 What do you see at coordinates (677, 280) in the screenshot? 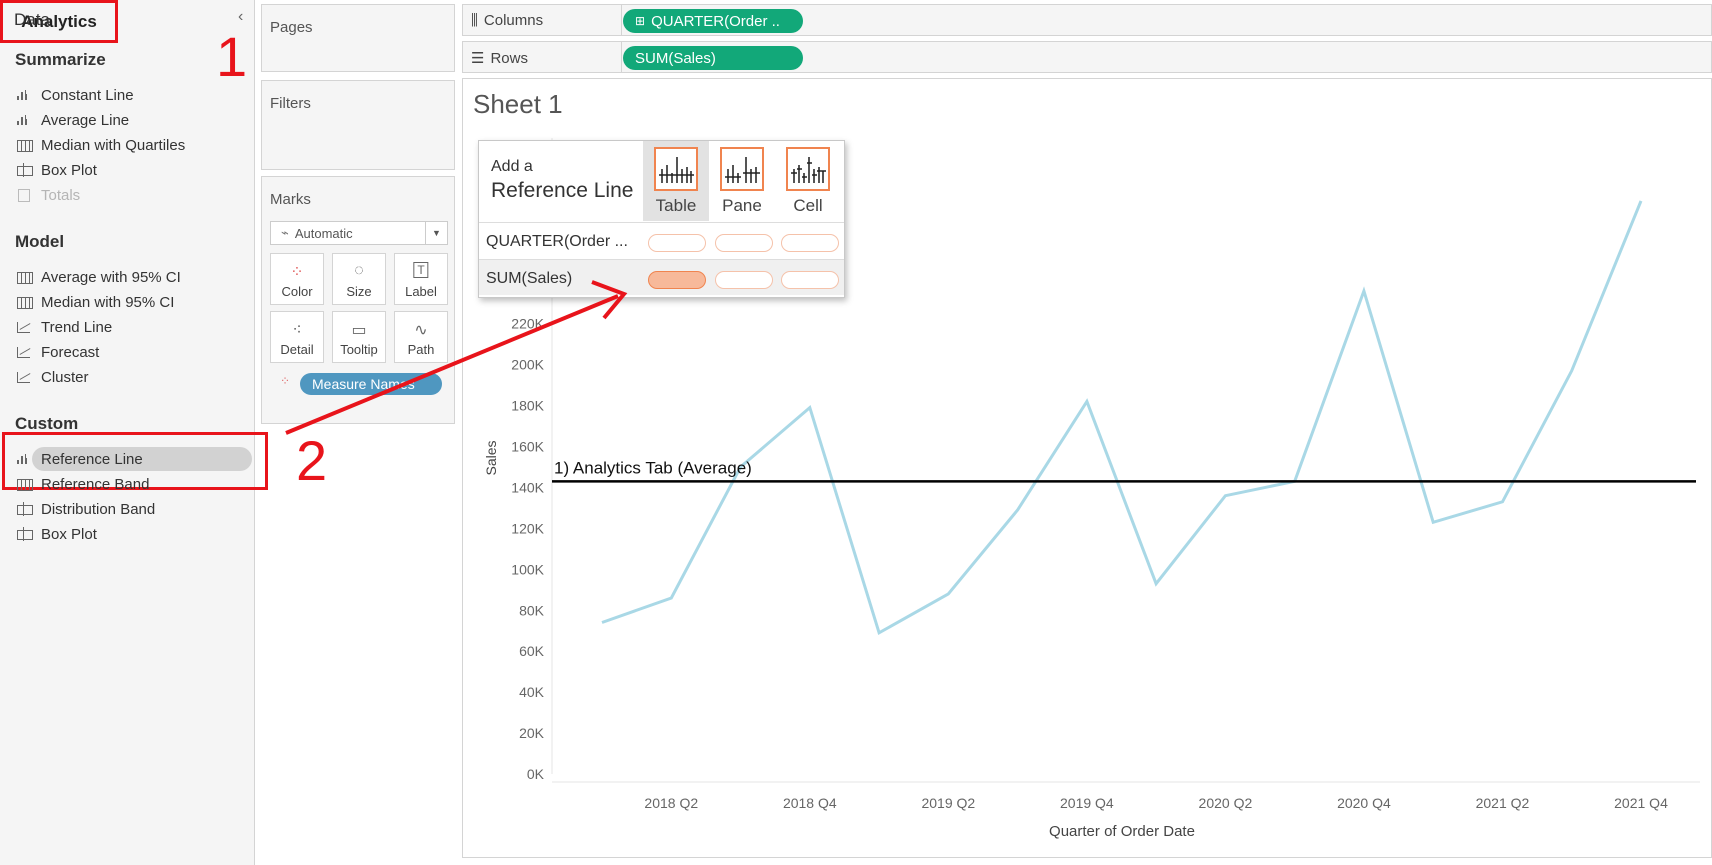
I see `sales-table-radio` at bounding box center [677, 280].